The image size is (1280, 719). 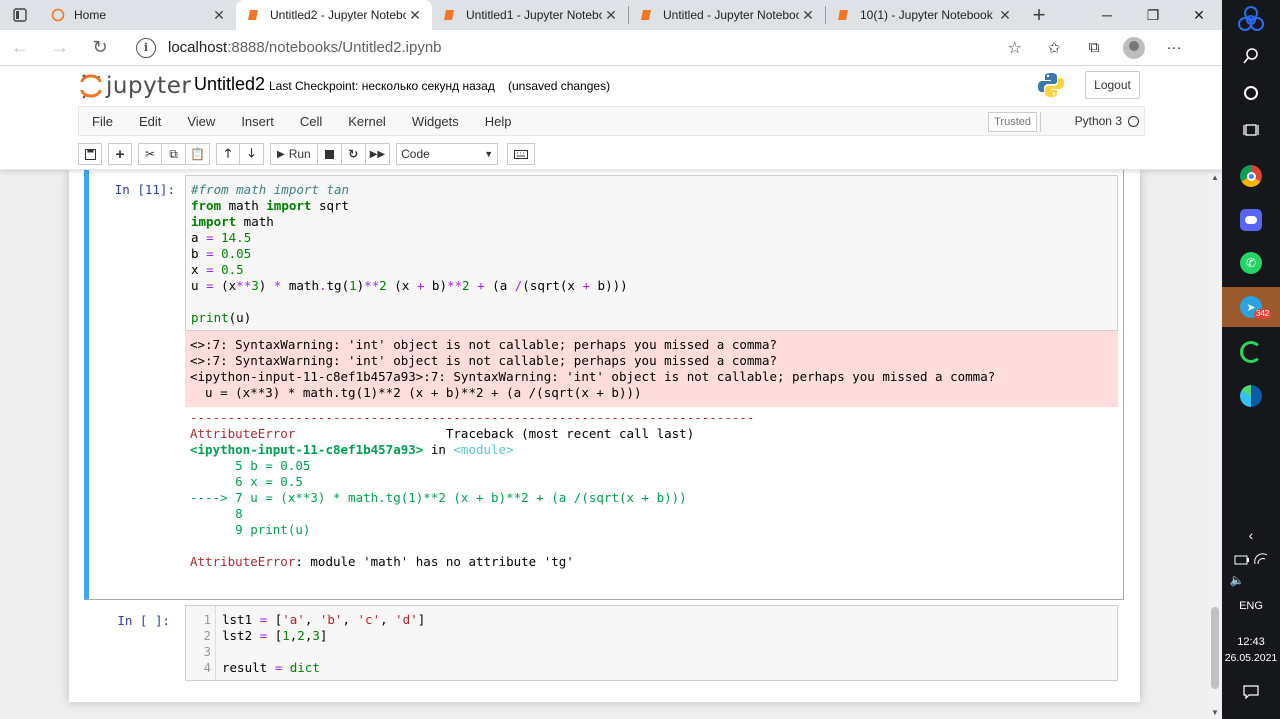 What do you see at coordinates (294, 154) in the screenshot?
I see `run-button: ▶ Run` at bounding box center [294, 154].